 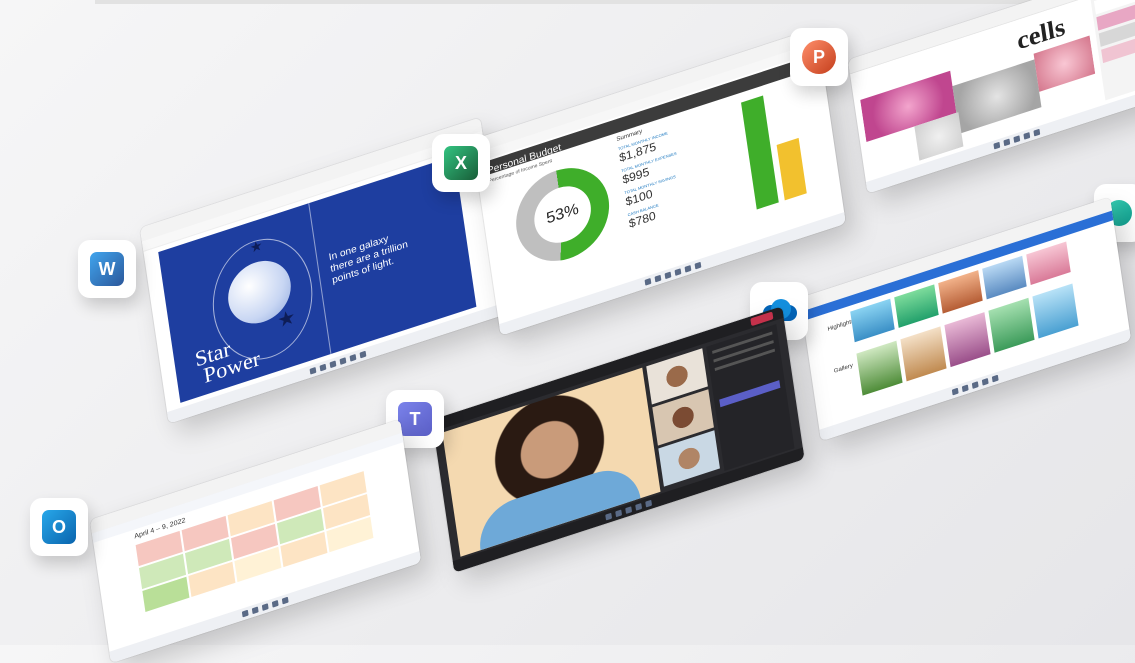 What do you see at coordinates (760, 152) in the screenshot?
I see `bar-green` at bounding box center [760, 152].